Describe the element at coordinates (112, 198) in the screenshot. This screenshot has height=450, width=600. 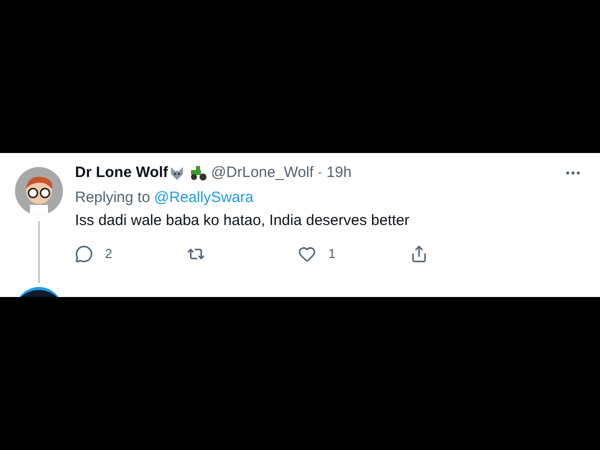
I see `replying-label: Replying to` at that location.